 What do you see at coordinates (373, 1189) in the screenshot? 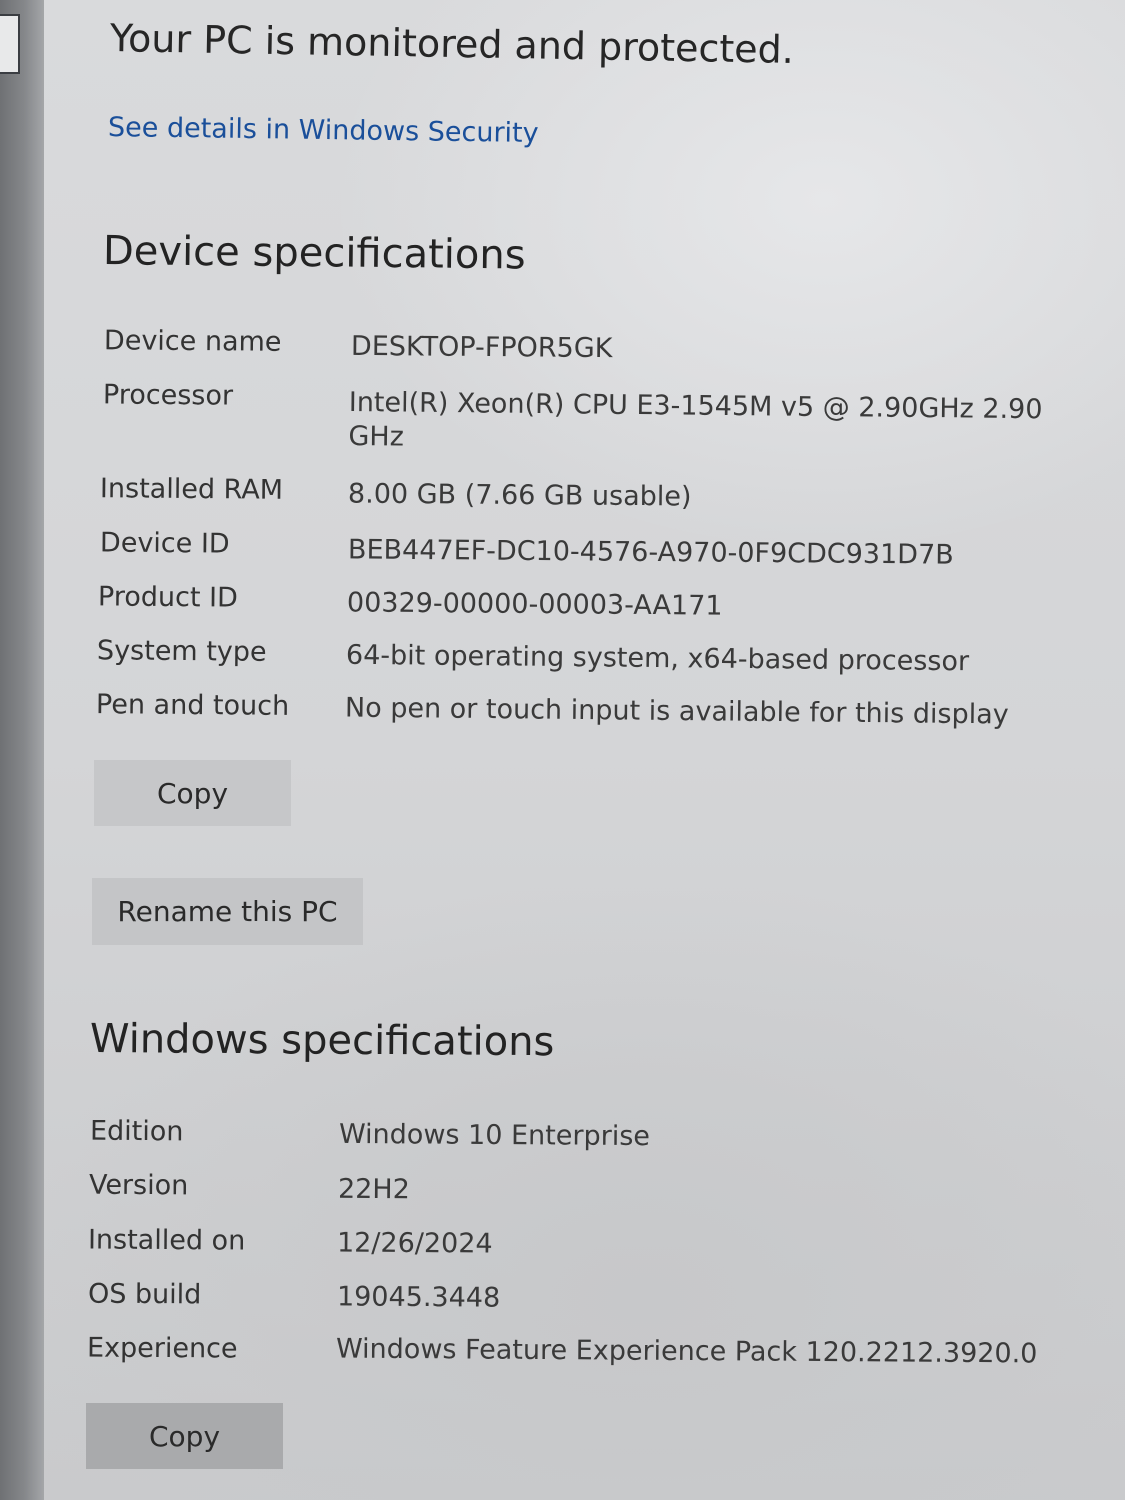
I see `version-value: 22H2` at bounding box center [373, 1189].